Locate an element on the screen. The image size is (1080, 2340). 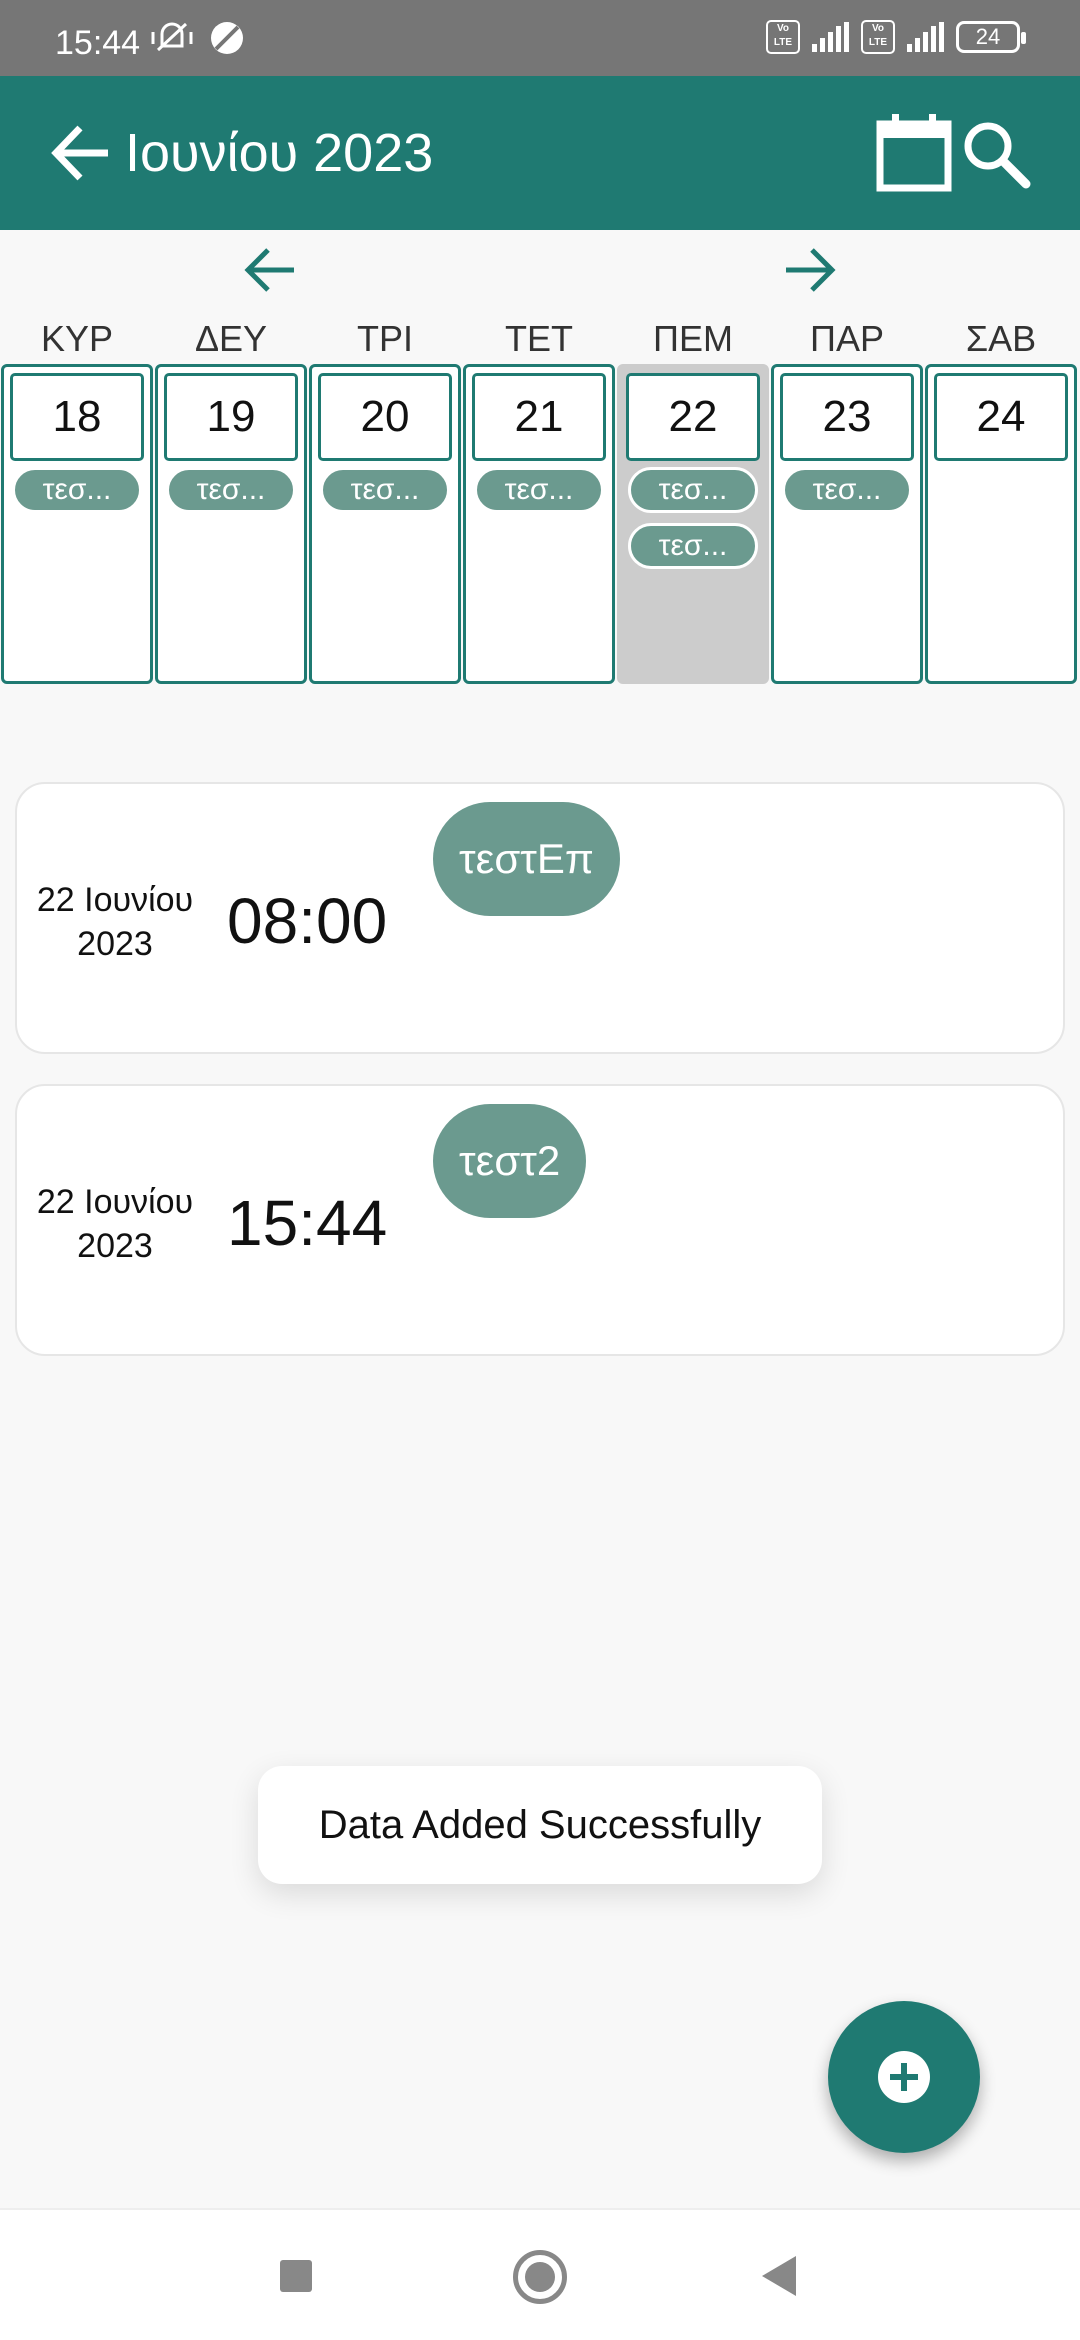
calendar-icon is located at coordinates (914, 153).